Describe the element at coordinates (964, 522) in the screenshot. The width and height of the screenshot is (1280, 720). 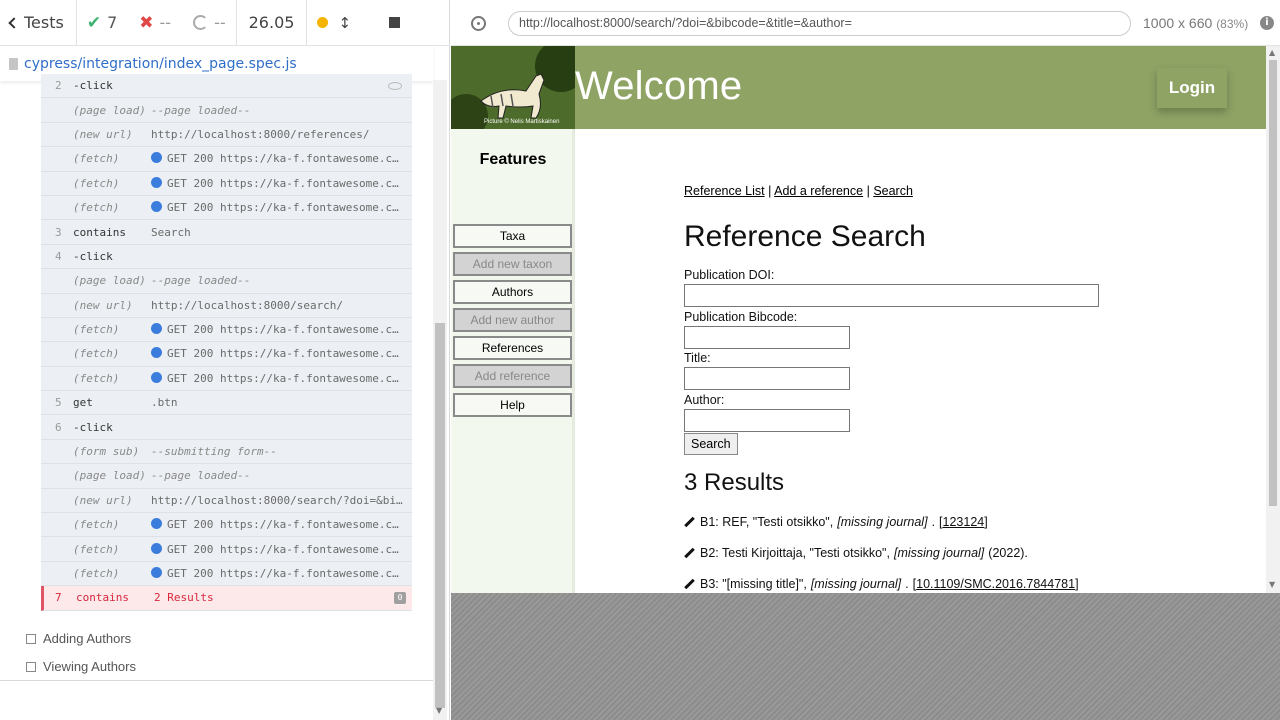
I see `result-link: 123124` at that location.